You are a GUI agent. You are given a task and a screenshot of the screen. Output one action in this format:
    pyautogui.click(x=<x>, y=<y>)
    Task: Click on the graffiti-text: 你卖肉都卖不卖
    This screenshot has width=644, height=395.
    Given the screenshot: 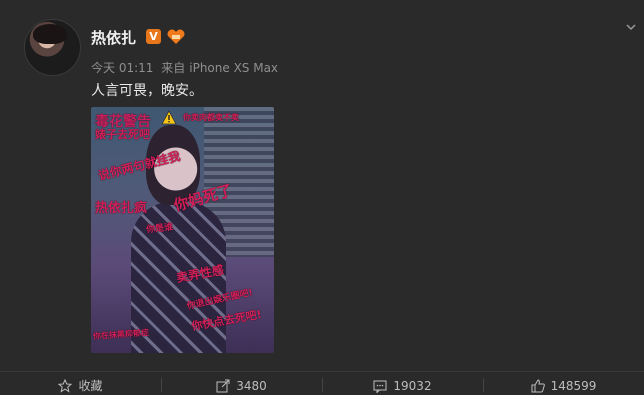 What is the action you would take?
    pyautogui.click(x=211, y=117)
    